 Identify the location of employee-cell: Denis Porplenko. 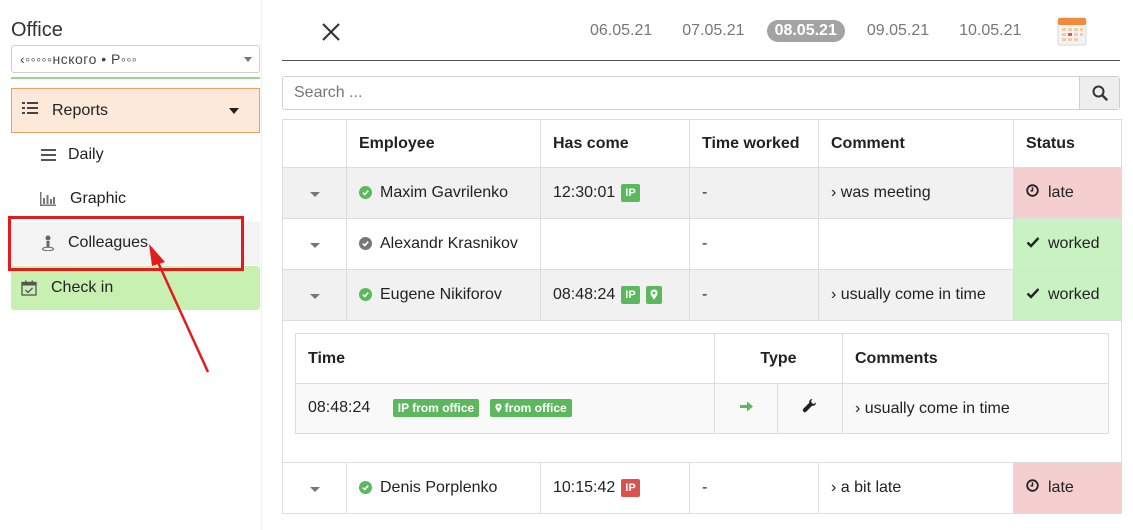
(443, 488).